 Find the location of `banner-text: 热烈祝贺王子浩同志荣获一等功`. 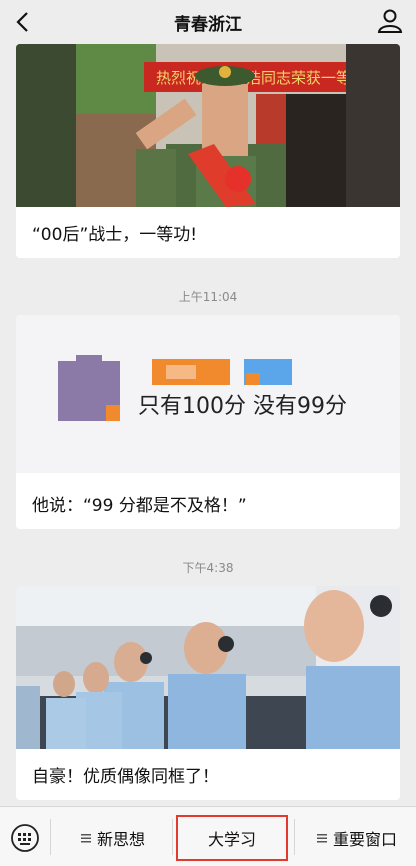

banner-text: 热烈祝贺王子浩同志荣获一等功 is located at coordinates (261, 78).